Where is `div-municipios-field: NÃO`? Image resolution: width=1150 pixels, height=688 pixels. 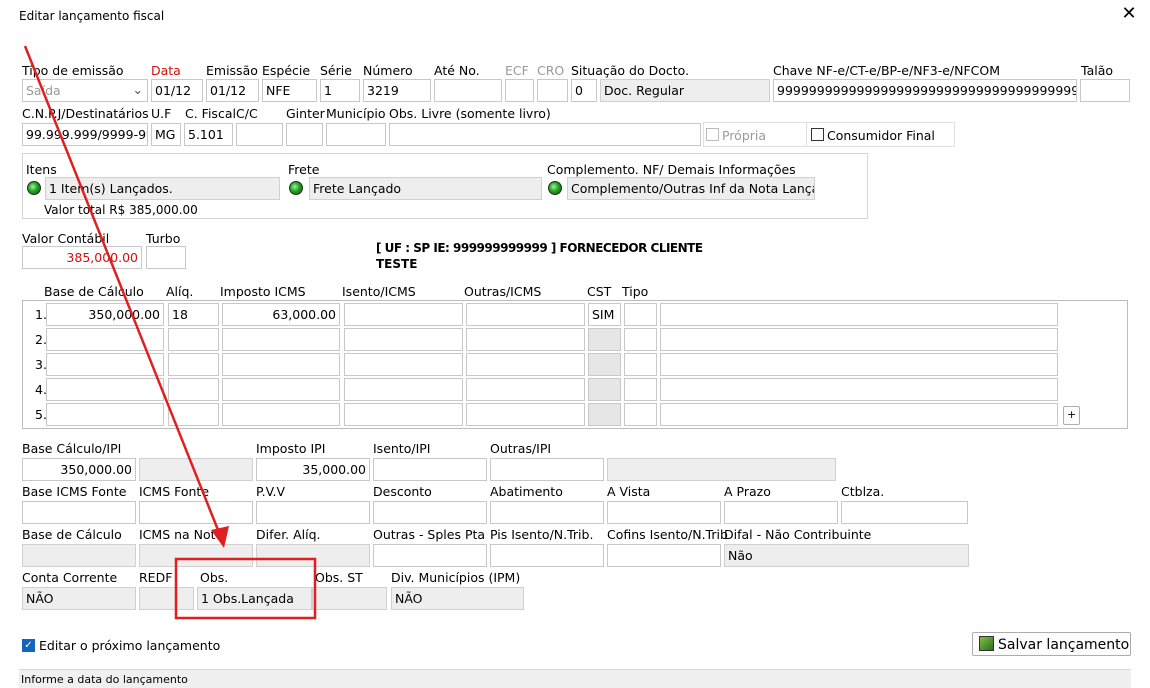
div-municipios-field: NÃO is located at coordinates (457, 598).